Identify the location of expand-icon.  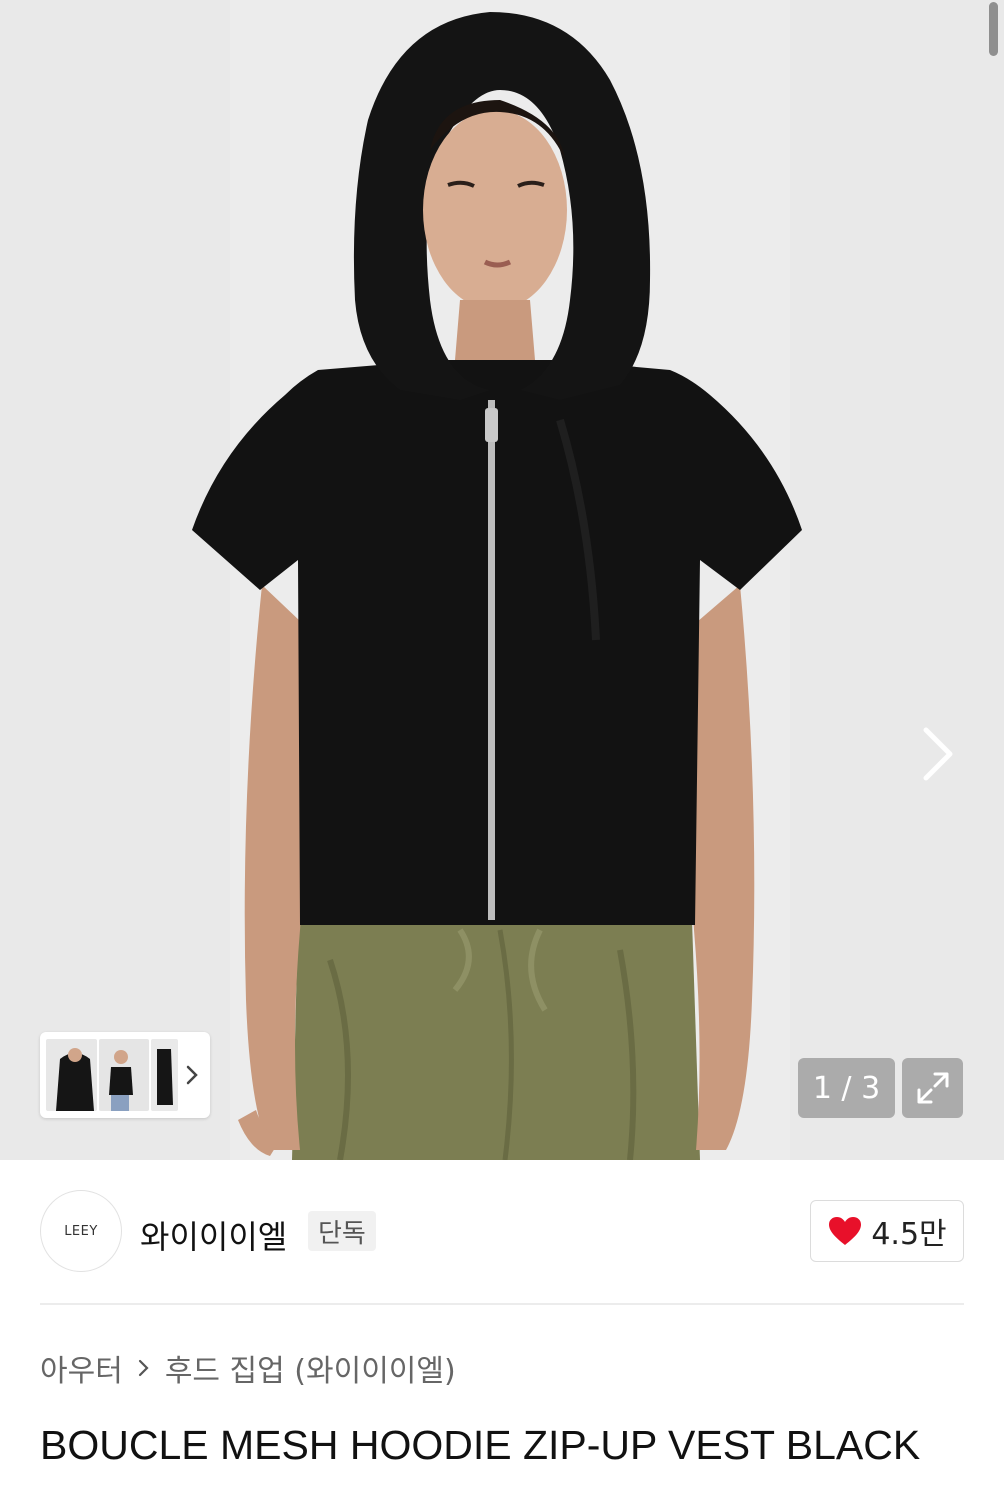
(932, 1088).